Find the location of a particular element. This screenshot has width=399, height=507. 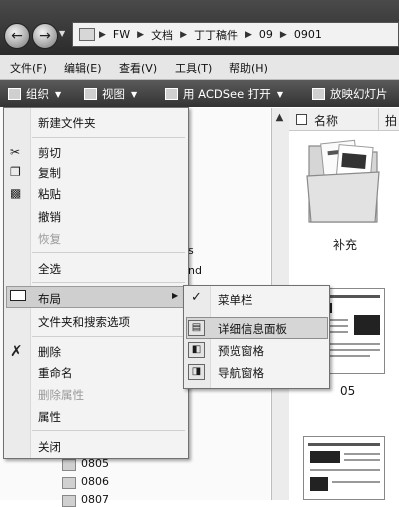

slideshow-icon is located at coordinates (318, 94).